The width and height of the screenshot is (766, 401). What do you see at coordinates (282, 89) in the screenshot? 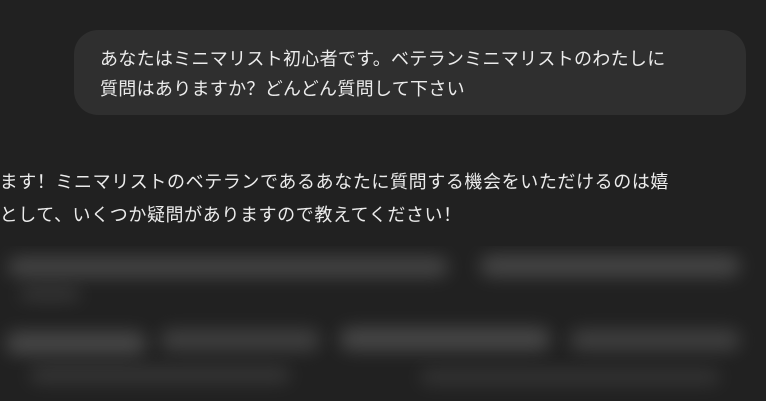
I see `user-message-line-2: 質問はありますか？どんどん質問して下さい` at bounding box center [282, 89].